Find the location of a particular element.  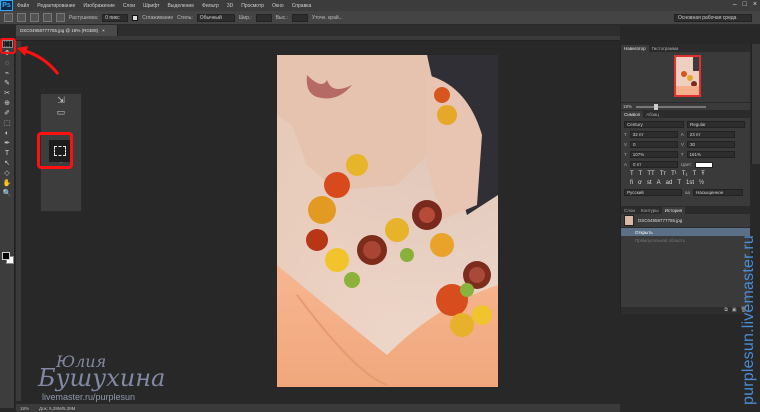

font-size-icon: T is located at coordinates (625, 134).